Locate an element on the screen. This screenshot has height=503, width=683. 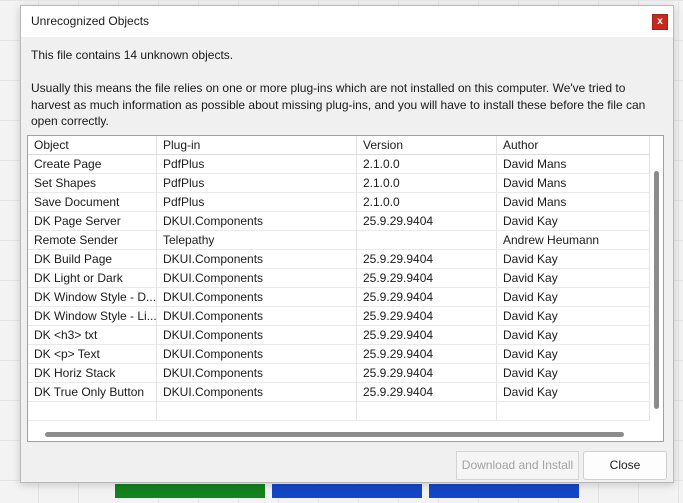
object-cell: Create Page is located at coordinates (92, 164).